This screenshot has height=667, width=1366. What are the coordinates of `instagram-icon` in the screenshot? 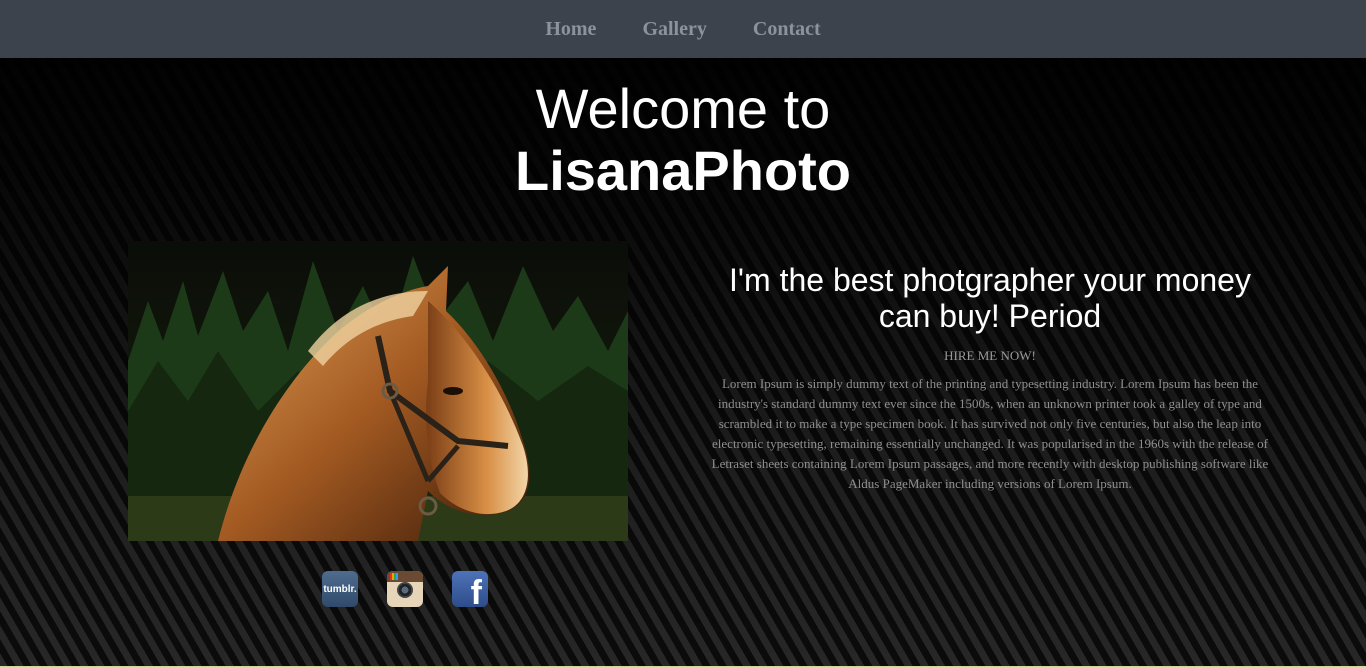 It's located at (405, 589).